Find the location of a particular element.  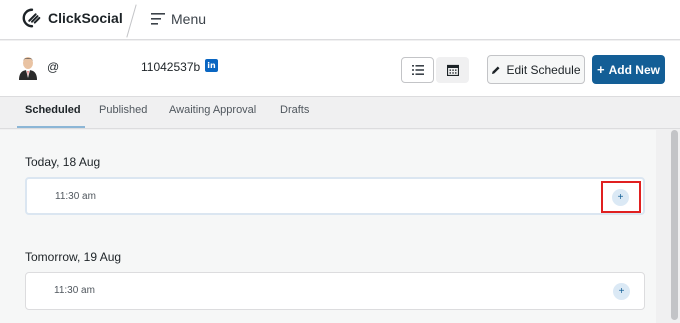

tab-awaiting-approval: Awaiting Approval is located at coordinates (212, 110).